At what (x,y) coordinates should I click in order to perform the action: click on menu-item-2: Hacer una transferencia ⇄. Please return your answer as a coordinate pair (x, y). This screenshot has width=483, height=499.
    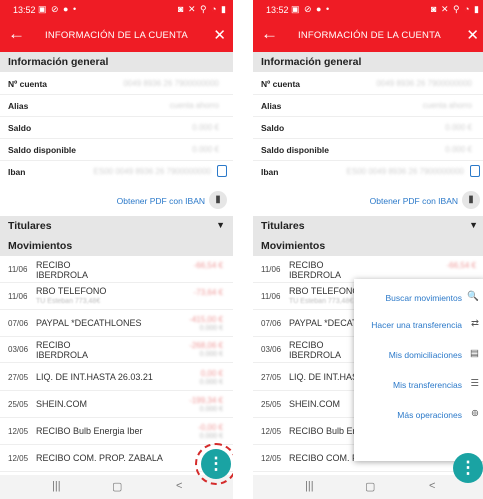
    Looking at the image, I should click on (418, 325).